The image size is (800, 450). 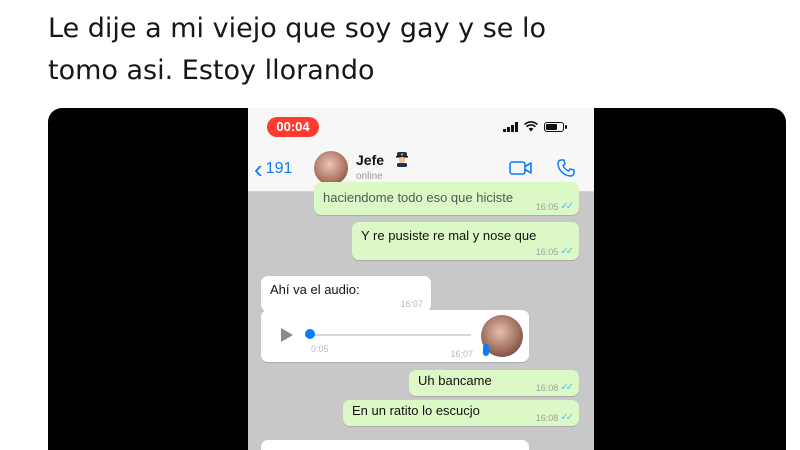 I want to click on unread-count: 191, so click(x=279, y=168).